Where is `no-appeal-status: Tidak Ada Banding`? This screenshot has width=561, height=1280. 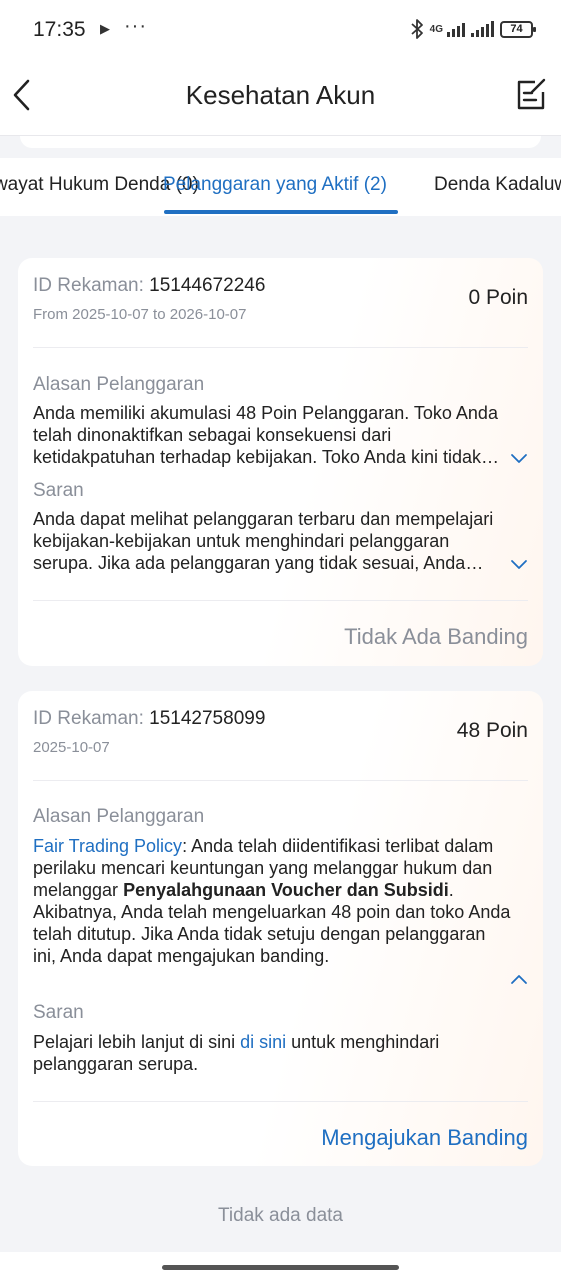 no-appeal-status: Tidak Ada Banding is located at coordinates (436, 636).